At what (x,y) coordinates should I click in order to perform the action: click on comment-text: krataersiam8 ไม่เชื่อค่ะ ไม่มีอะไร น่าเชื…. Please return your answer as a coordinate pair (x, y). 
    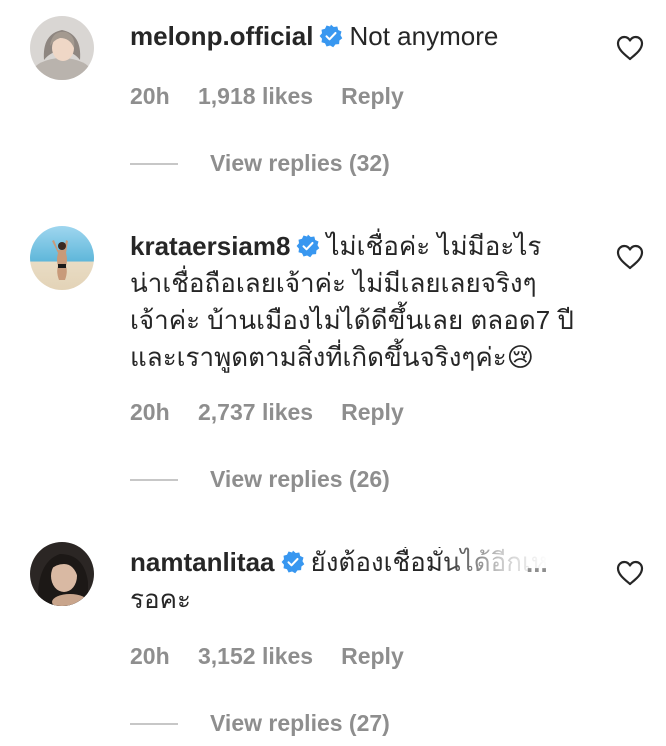
    Looking at the image, I should click on (360, 302).